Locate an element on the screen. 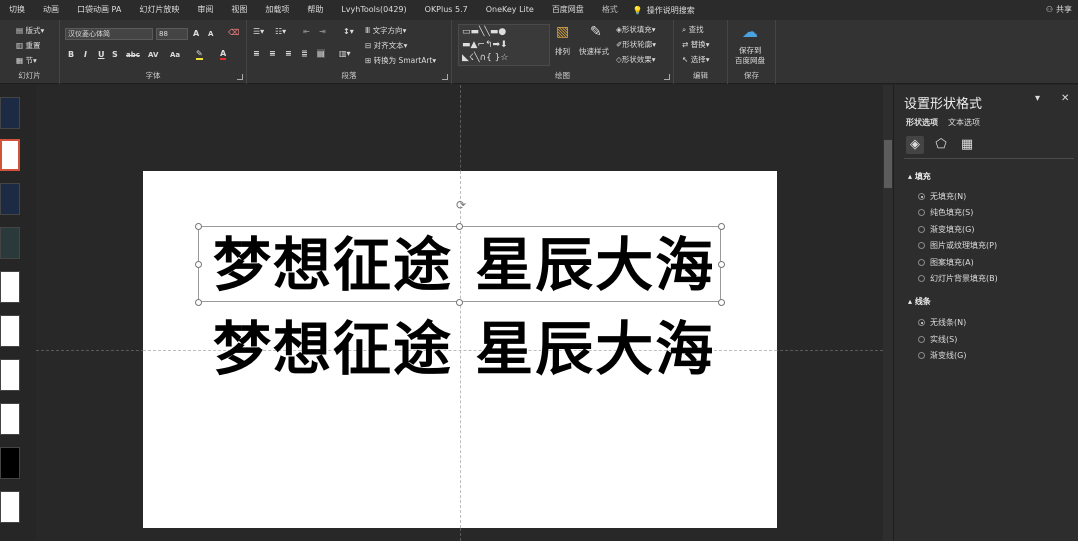  font-size-select: 88 is located at coordinates (172, 34).